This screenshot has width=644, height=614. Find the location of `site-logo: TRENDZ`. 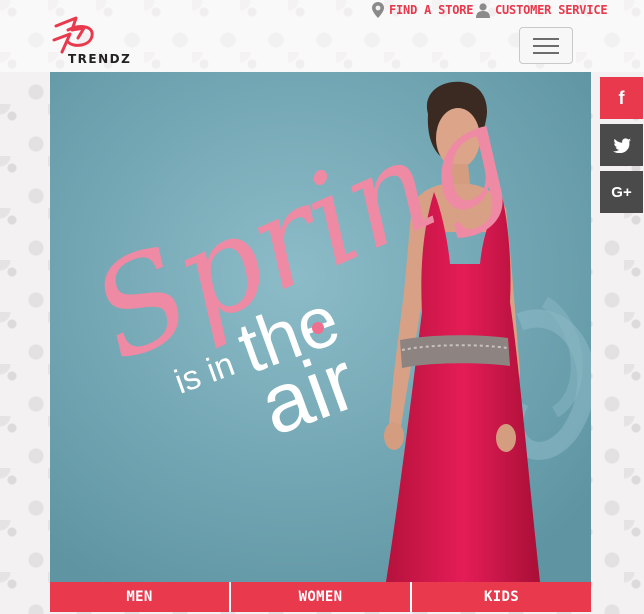

site-logo: TRENDZ is located at coordinates (90, 42).